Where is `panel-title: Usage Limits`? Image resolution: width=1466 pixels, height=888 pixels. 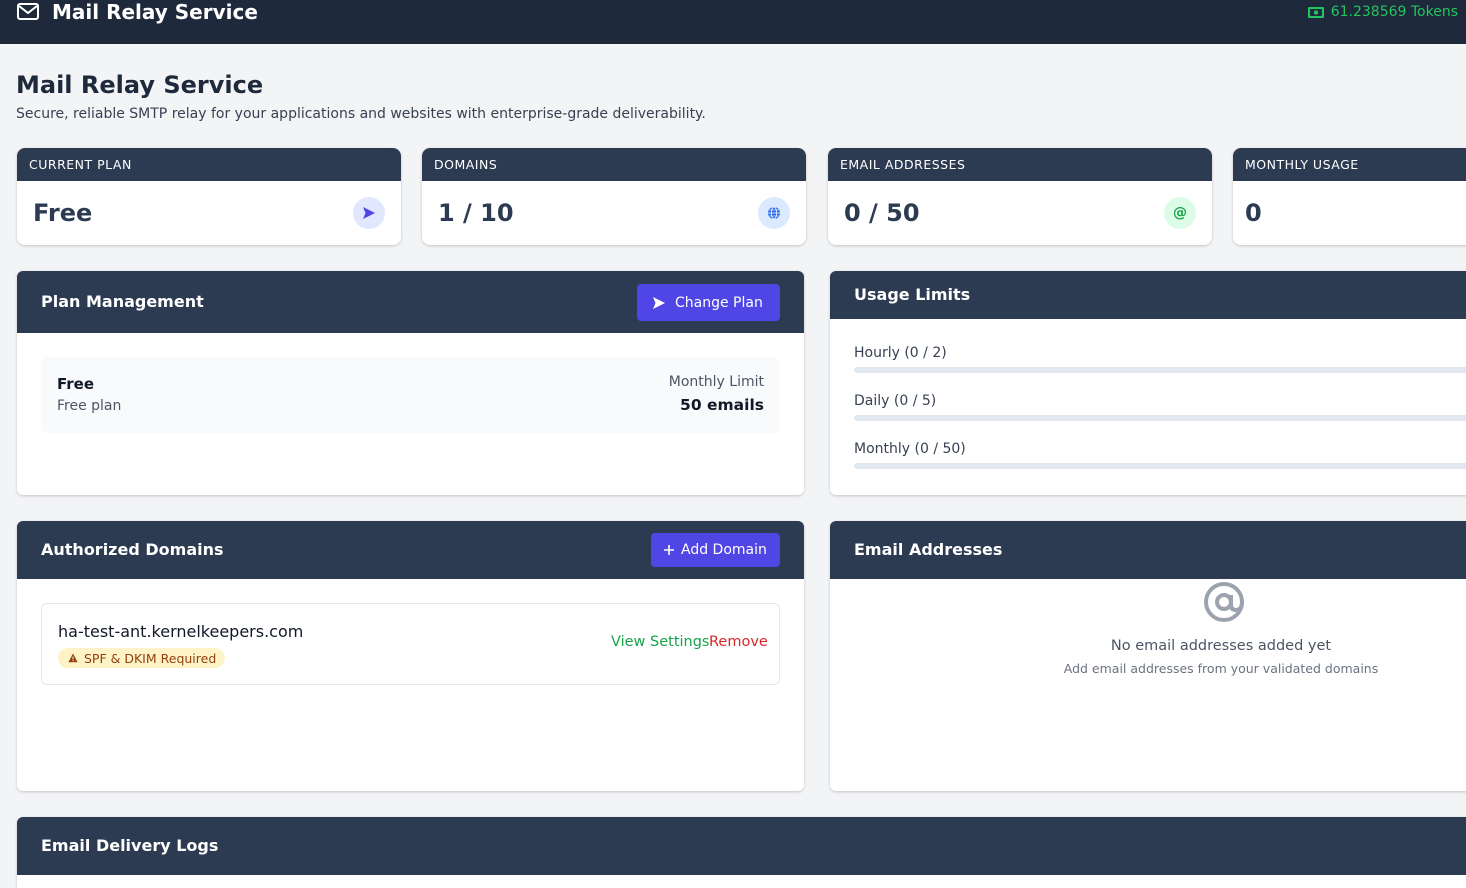
panel-title: Usage Limits is located at coordinates (912, 294).